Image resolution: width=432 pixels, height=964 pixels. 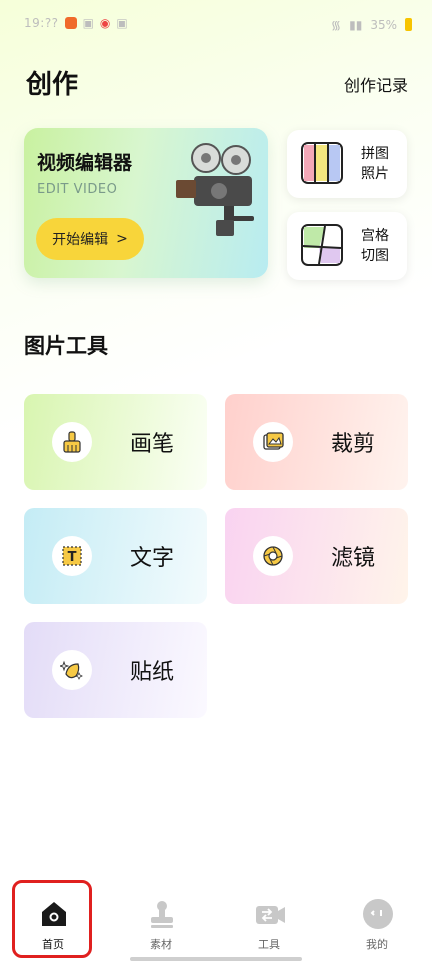 I want to click on tab-tools: 工具, so click(x=269, y=924).